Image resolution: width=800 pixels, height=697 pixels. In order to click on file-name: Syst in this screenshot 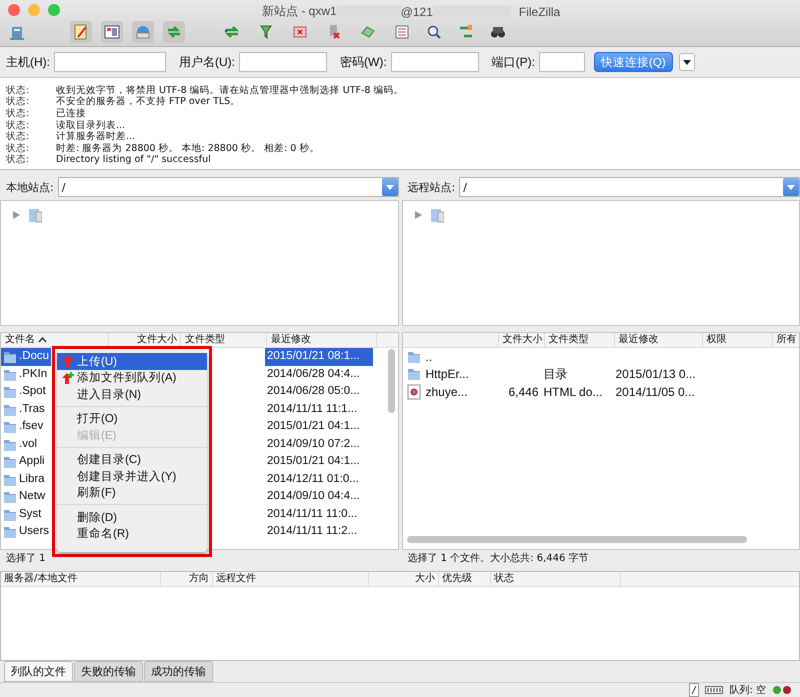, I will do `click(30, 514)`.